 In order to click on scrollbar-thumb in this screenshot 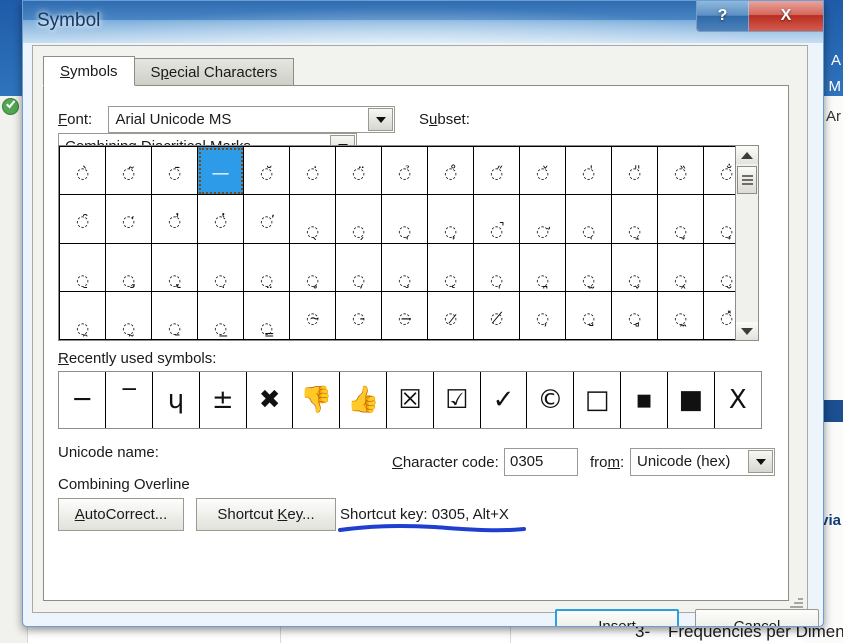, I will do `click(747, 180)`.